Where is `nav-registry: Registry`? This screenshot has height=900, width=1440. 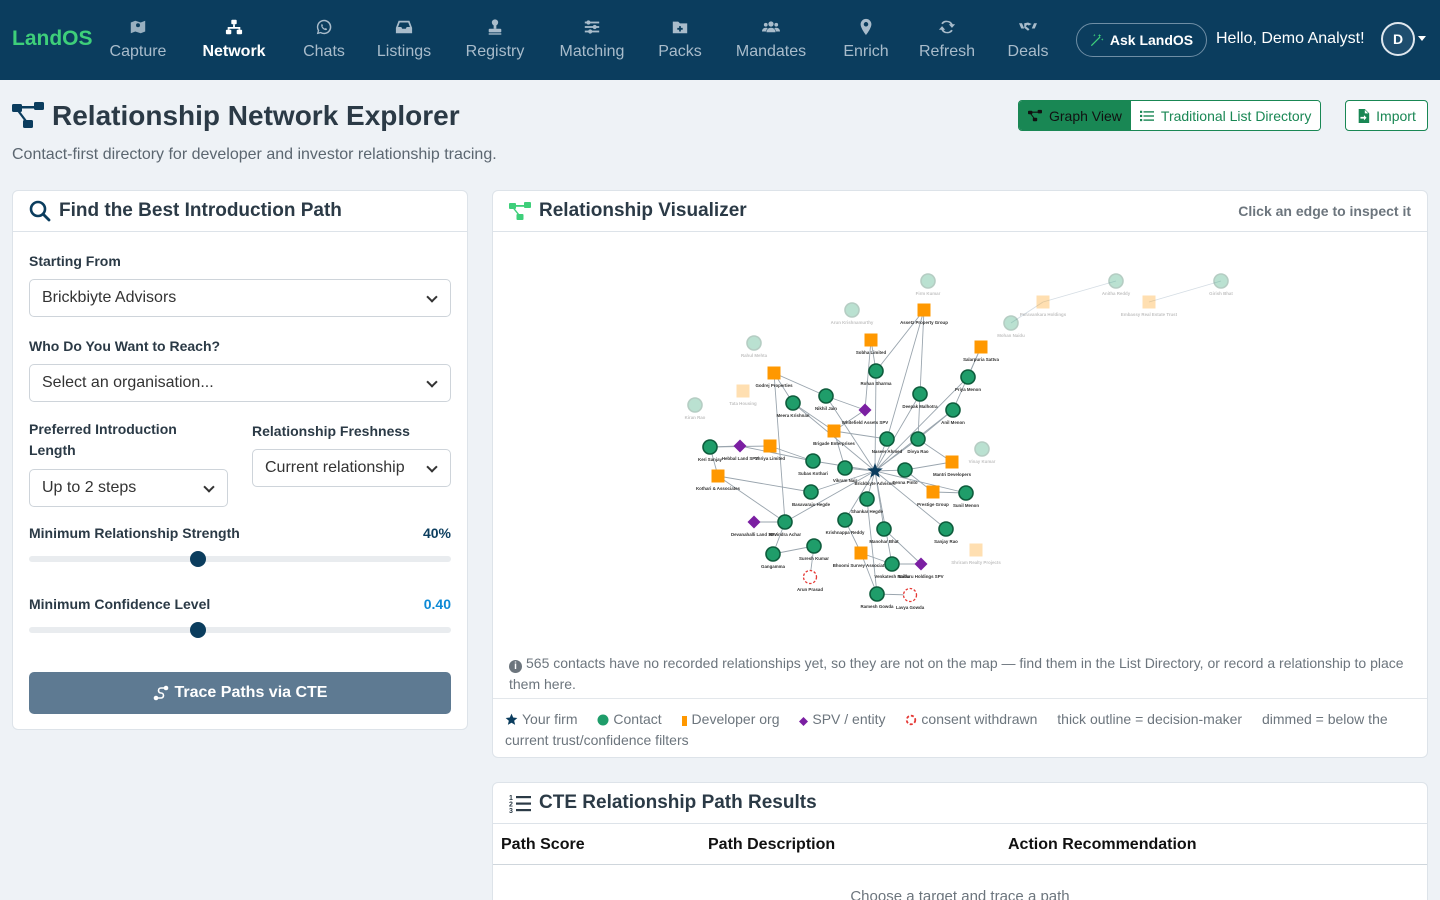 nav-registry: Registry is located at coordinates (495, 41).